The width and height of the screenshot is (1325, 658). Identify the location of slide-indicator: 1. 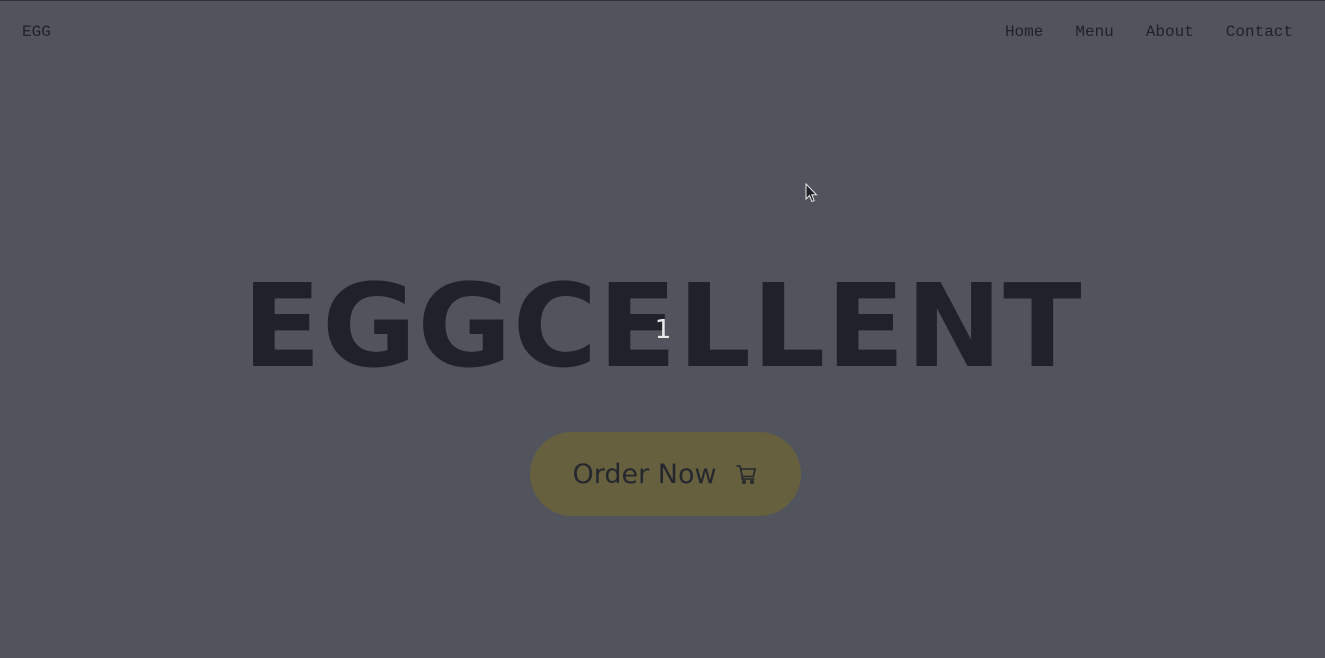
(663, 330).